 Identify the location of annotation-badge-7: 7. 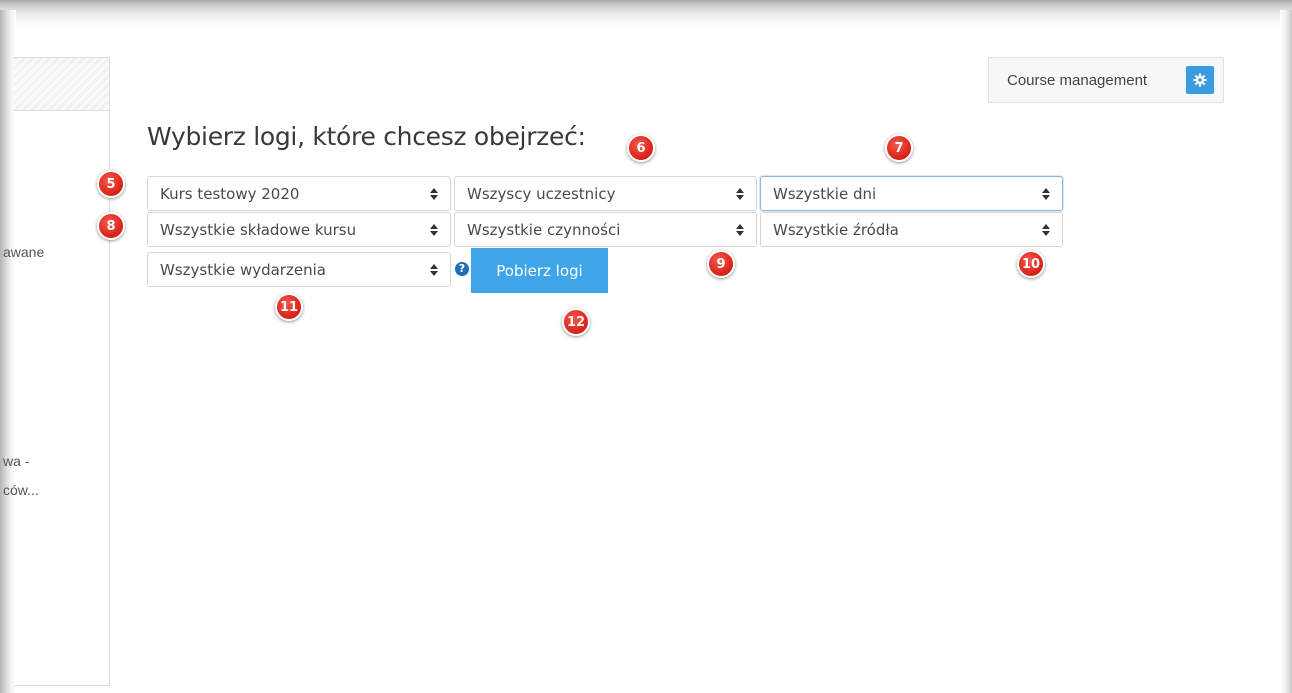
(899, 148).